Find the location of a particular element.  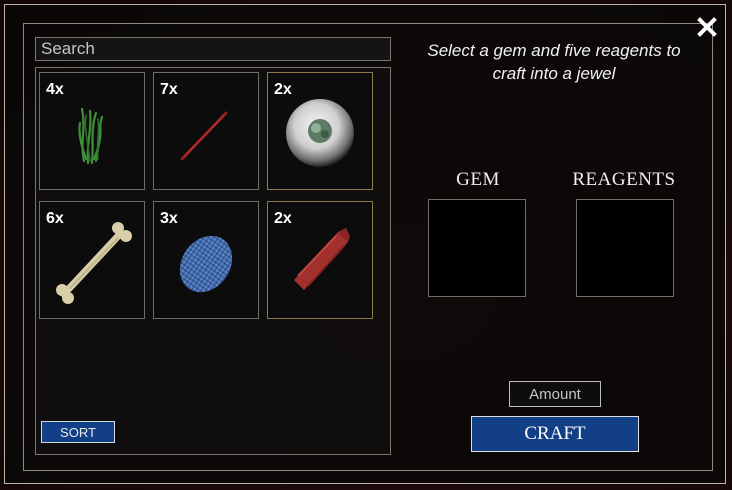

search-input is located at coordinates (213, 49).